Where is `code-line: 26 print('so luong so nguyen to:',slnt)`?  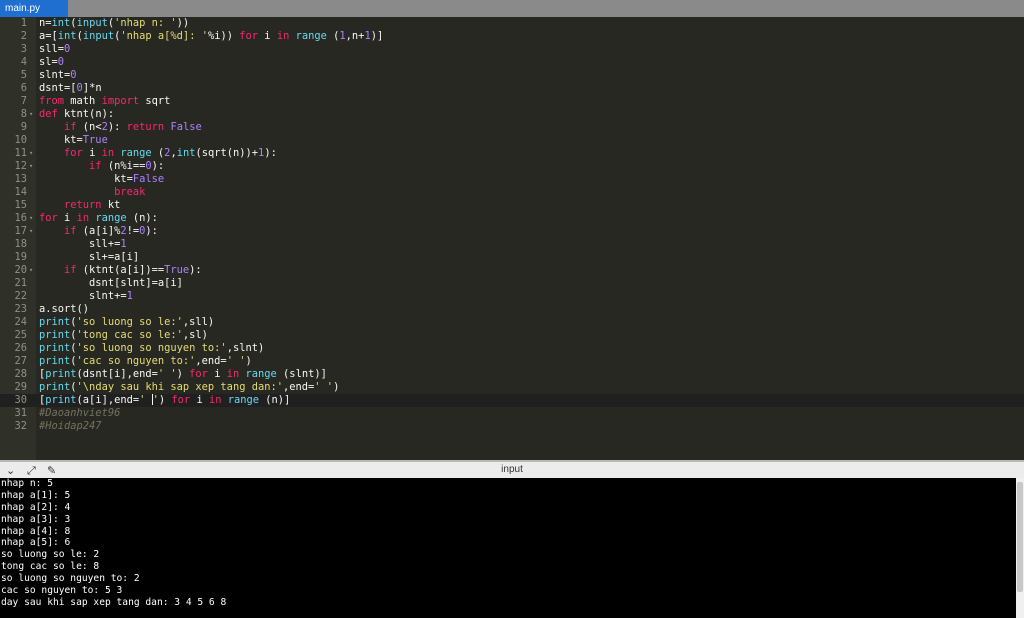
code-line: 26 print('so luong so nguyen to:',slnt) is located at coordinates (512, 348).